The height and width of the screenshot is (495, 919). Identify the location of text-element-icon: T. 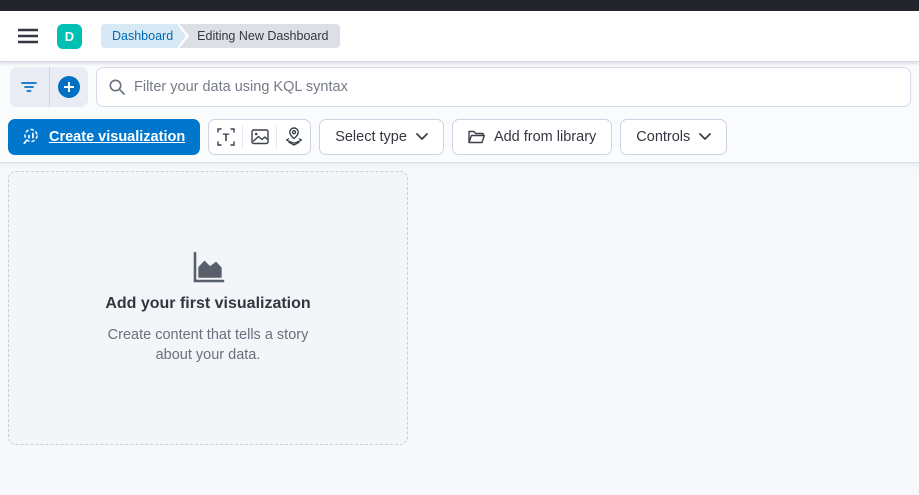
(225, 136).